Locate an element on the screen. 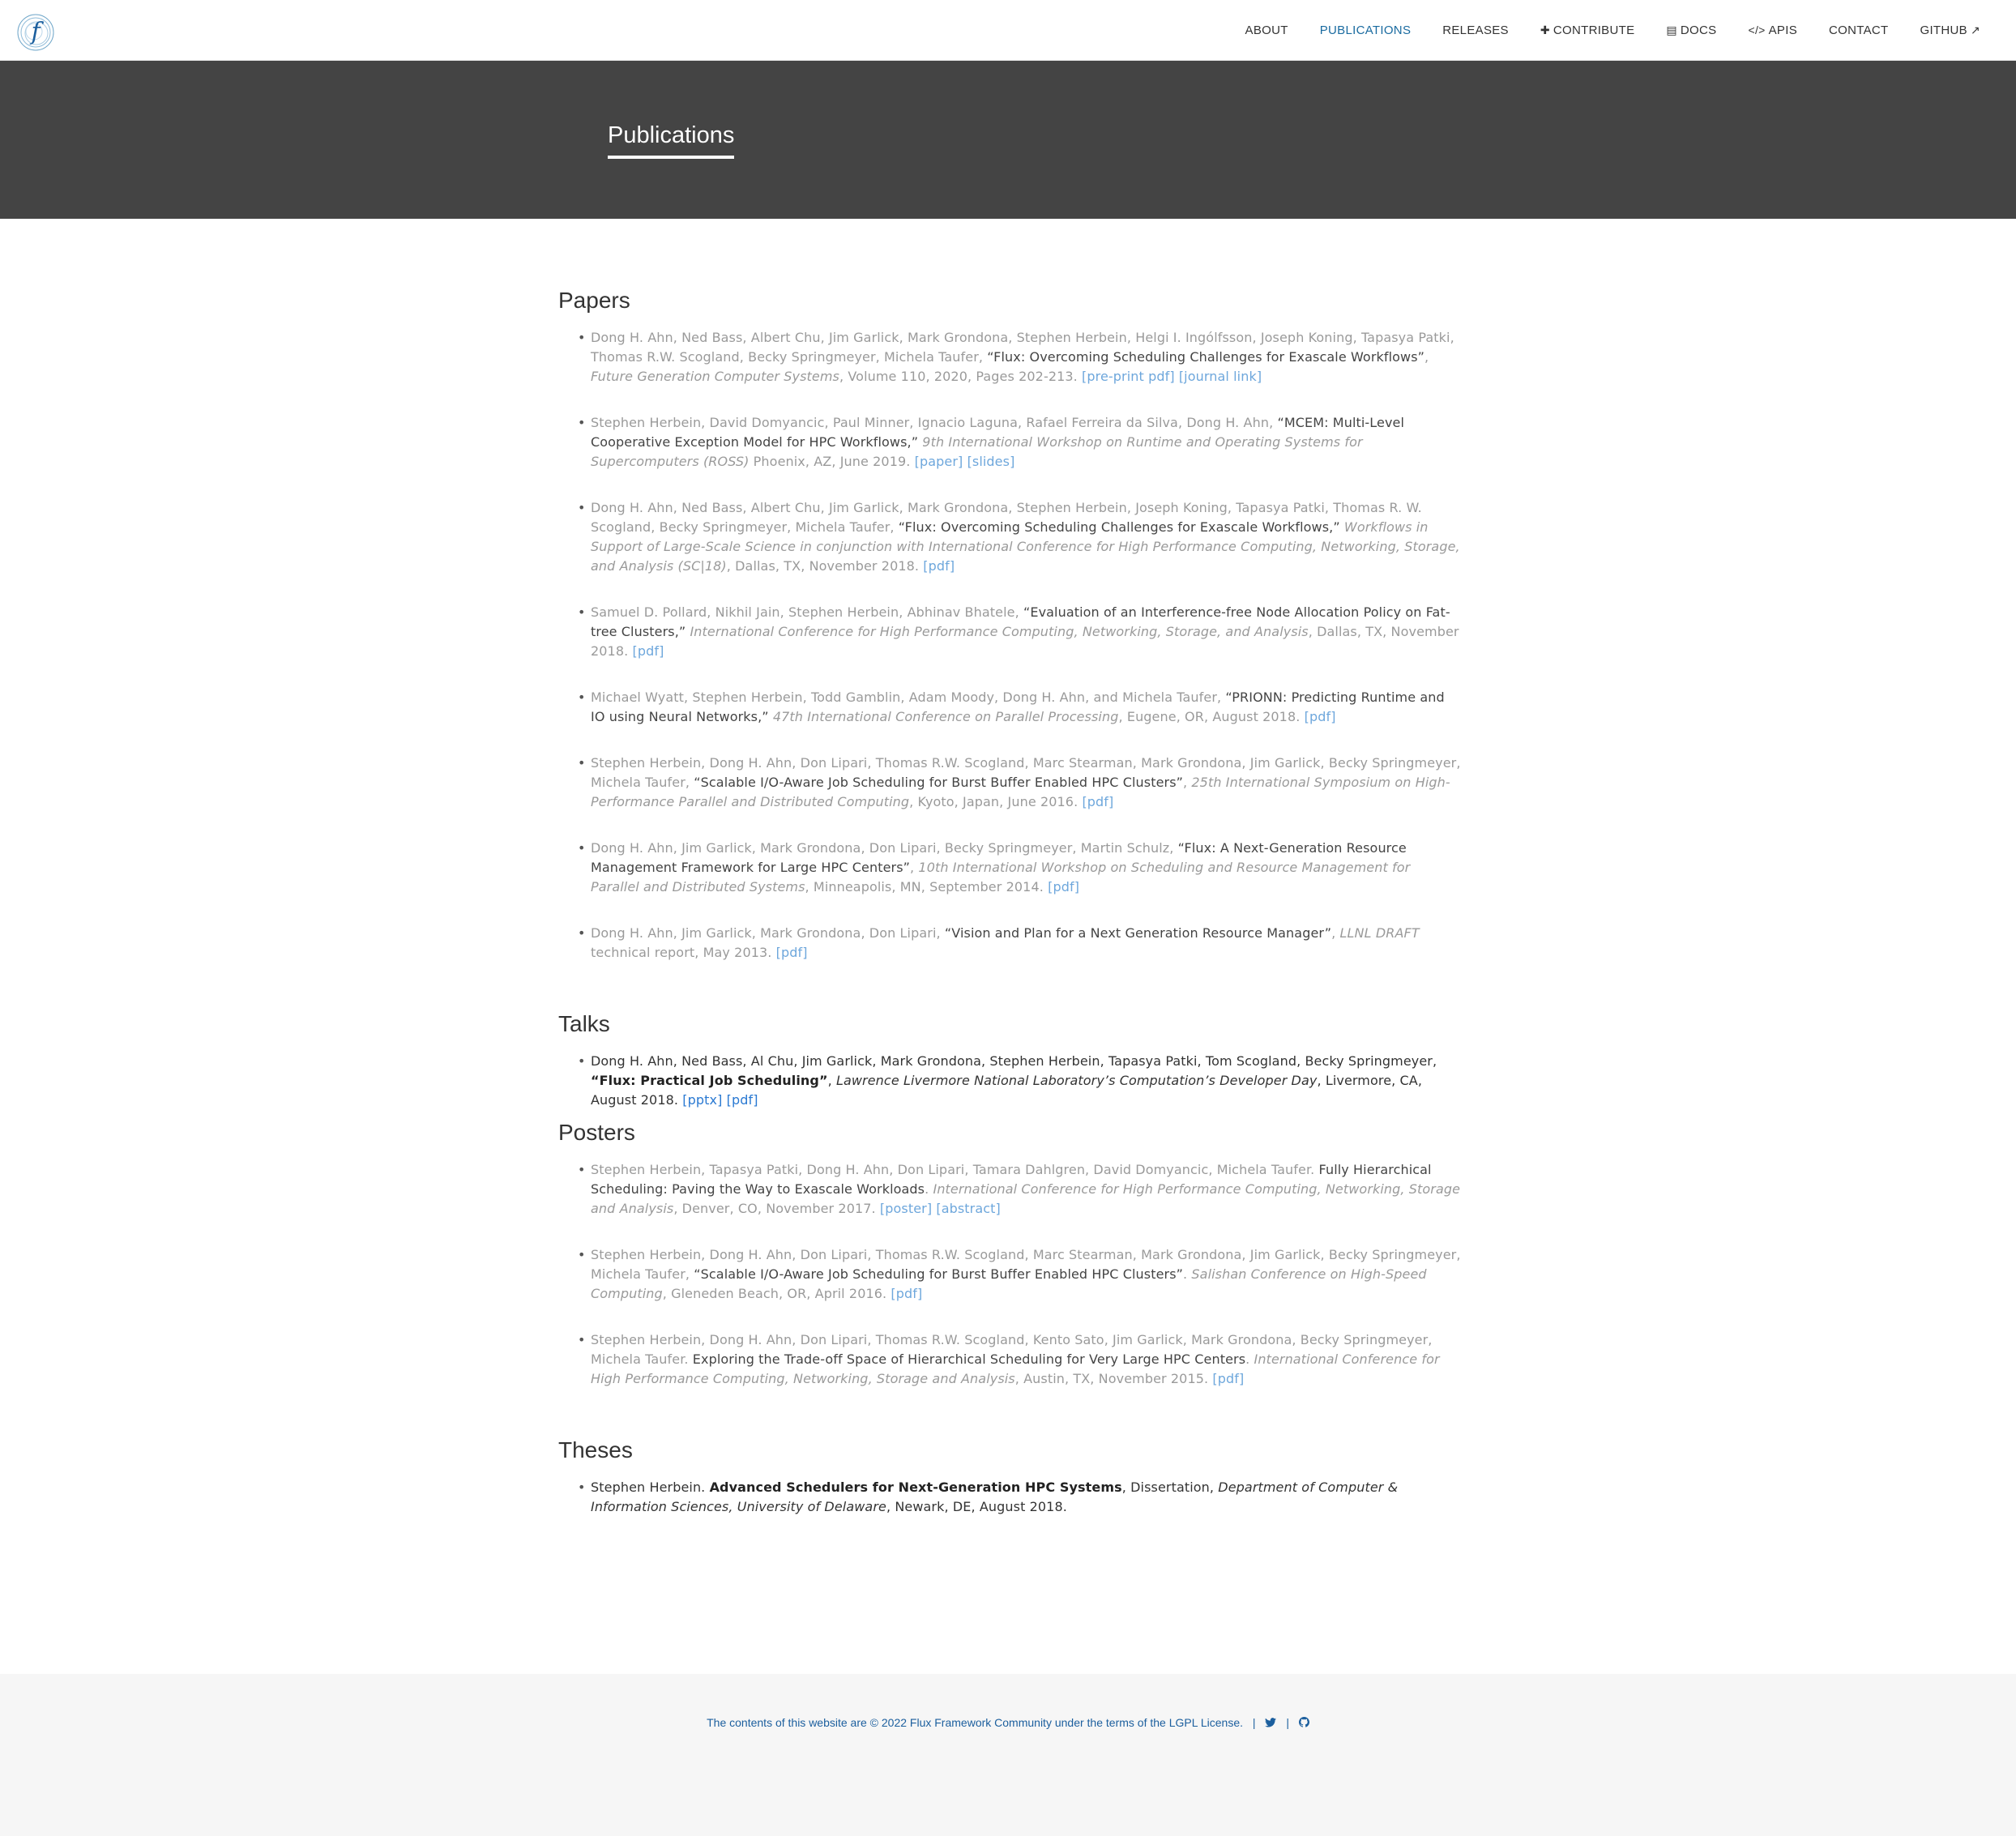  section-heading: Papers is located at coordinates (594, 301).